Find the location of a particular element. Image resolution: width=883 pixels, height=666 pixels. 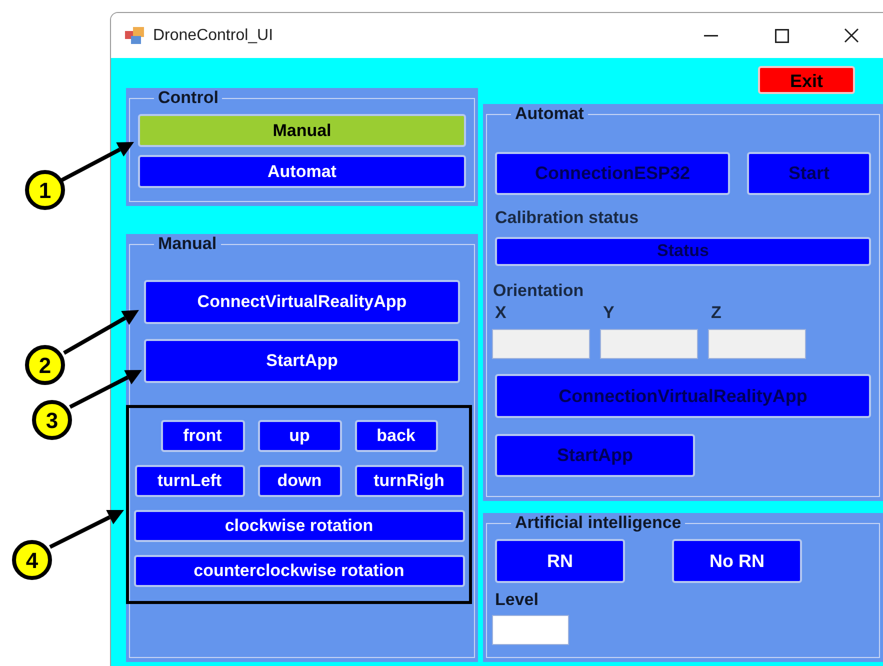

group-title: Manual is located at coordinates (187, 244).